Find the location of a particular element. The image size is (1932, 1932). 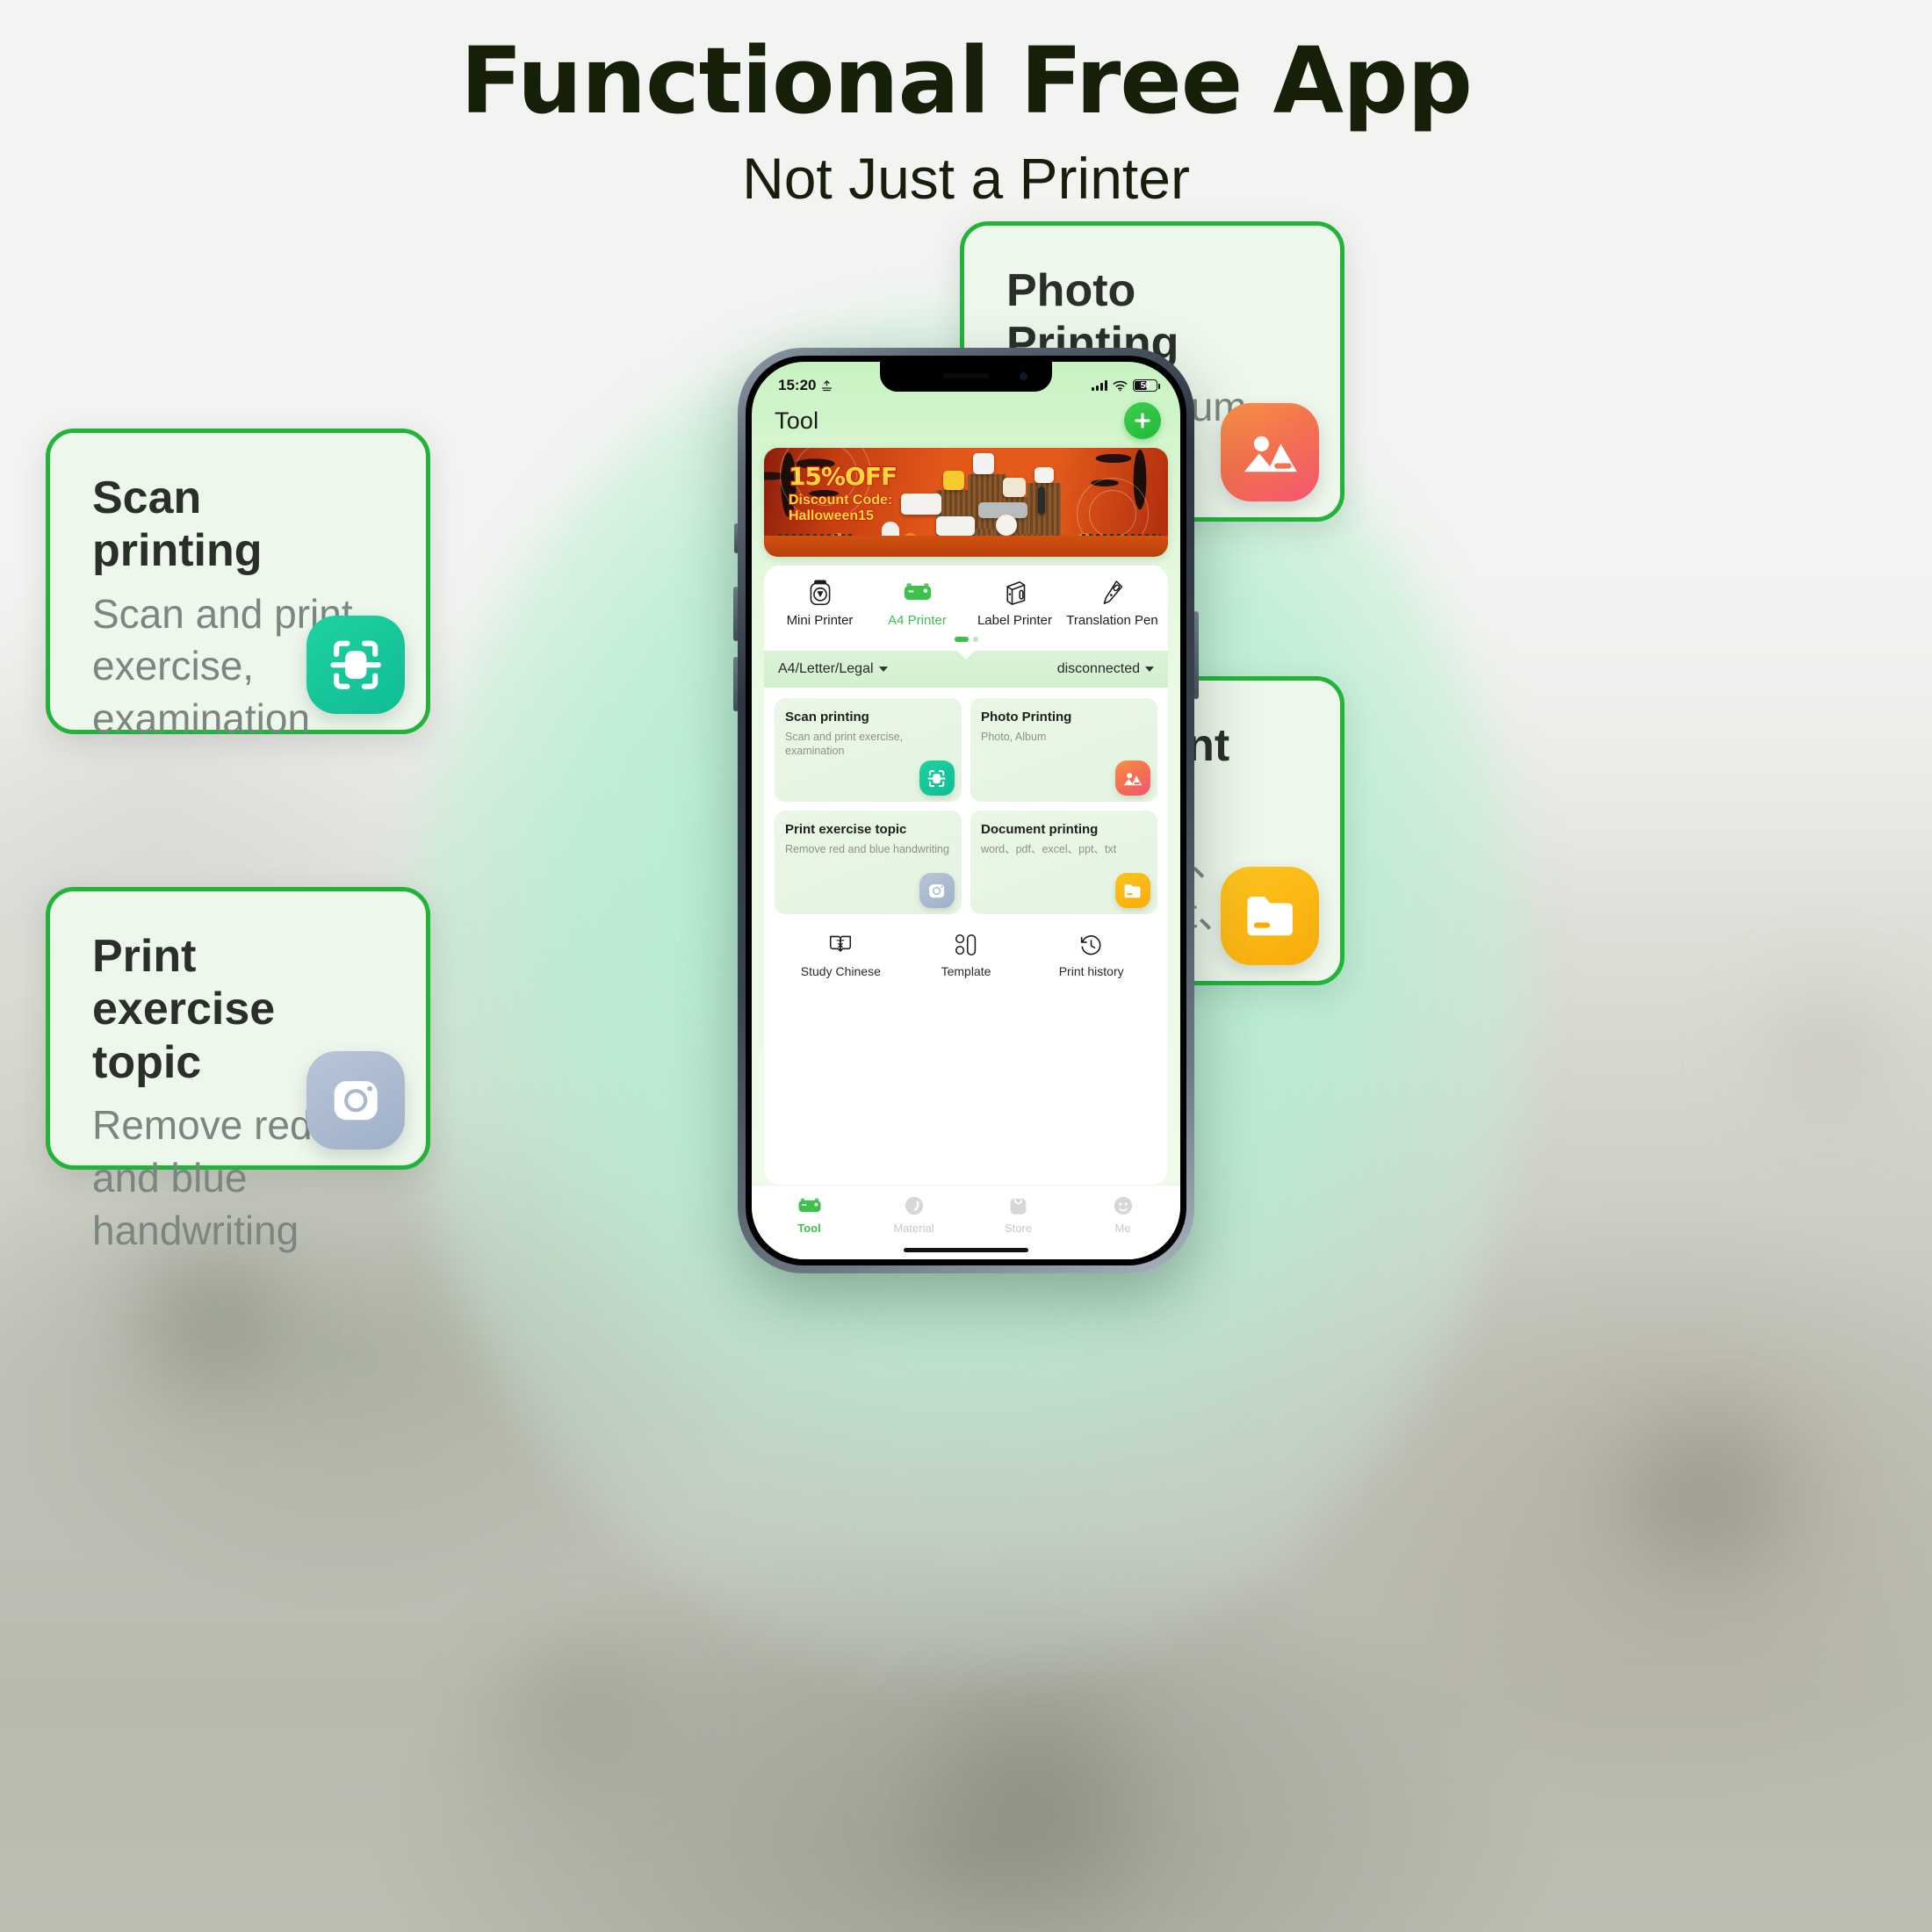

printer-type-label: A4 Printer is located at coordinates (917, 620).